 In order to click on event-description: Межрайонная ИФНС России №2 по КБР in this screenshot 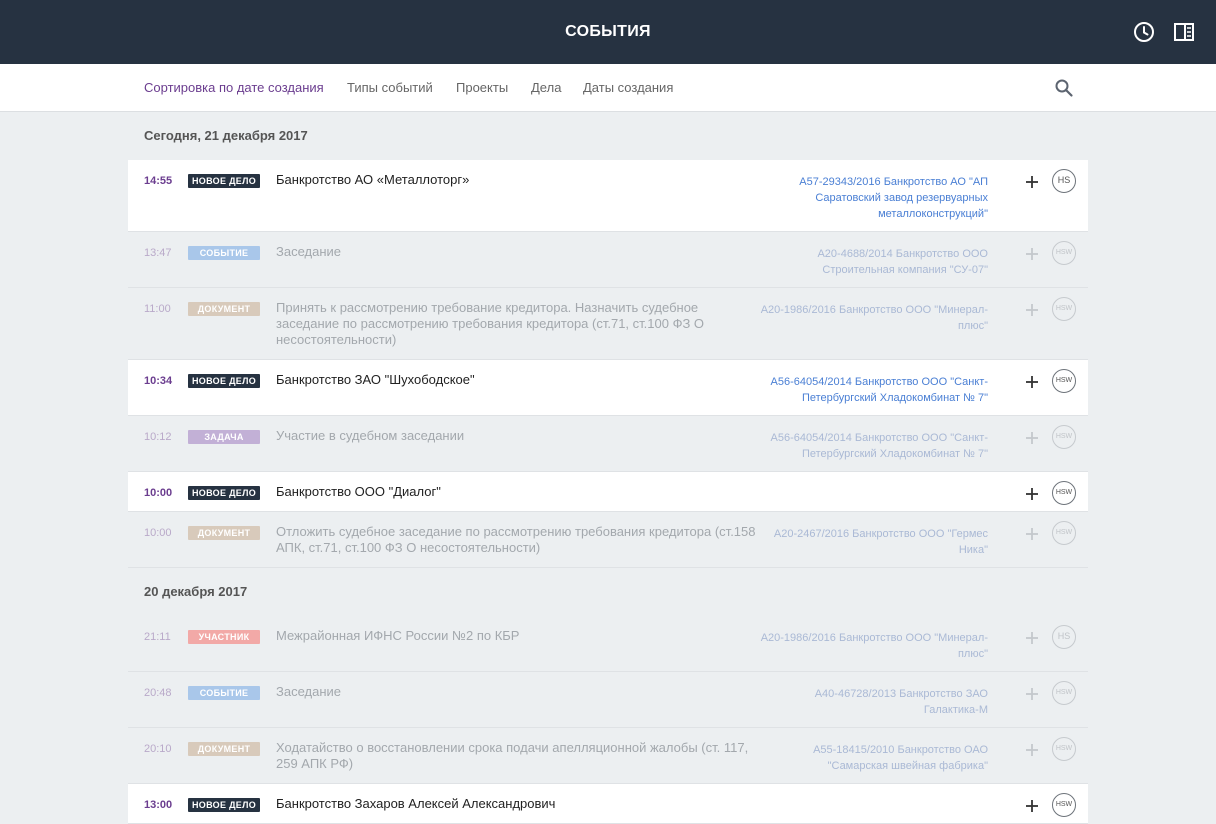, I will do `click(398, 635)`.